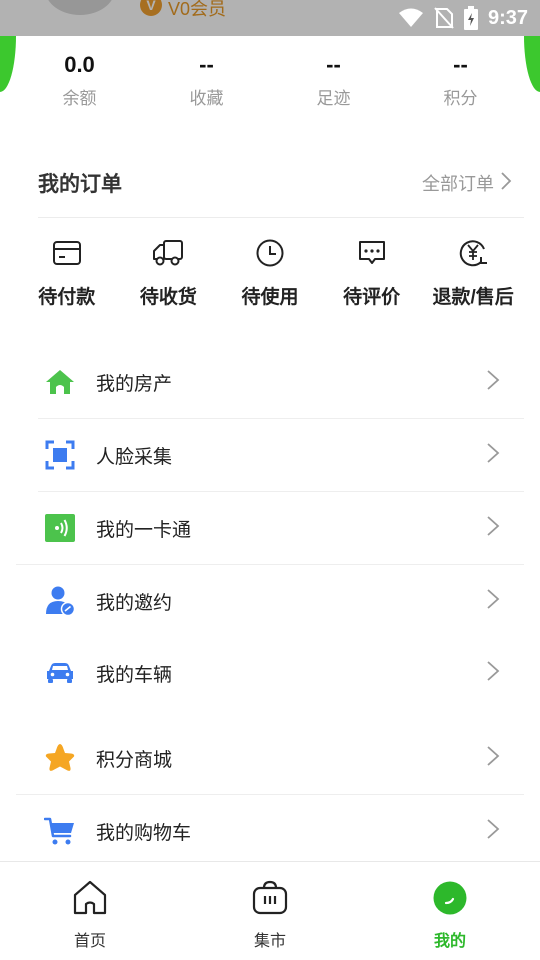  I want to click on order-item-label: 待收货, so click(168, 297).